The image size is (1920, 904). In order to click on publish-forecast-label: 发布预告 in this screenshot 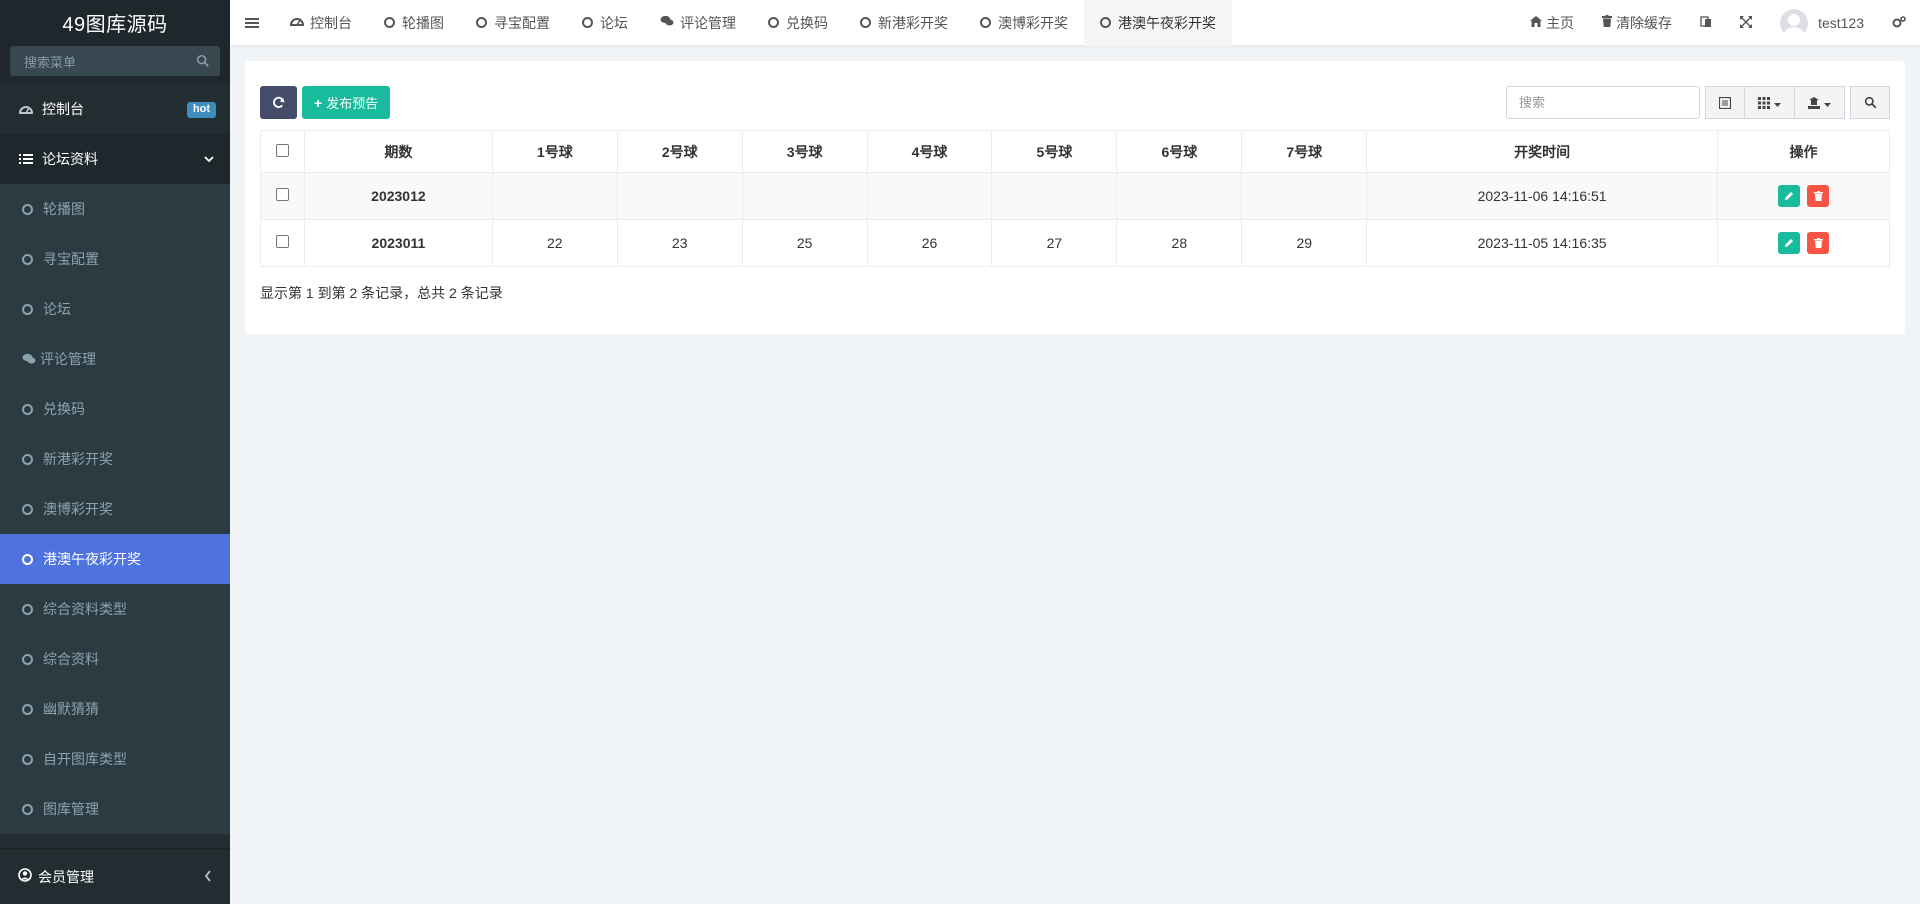, I will do `click(352, 103)`.